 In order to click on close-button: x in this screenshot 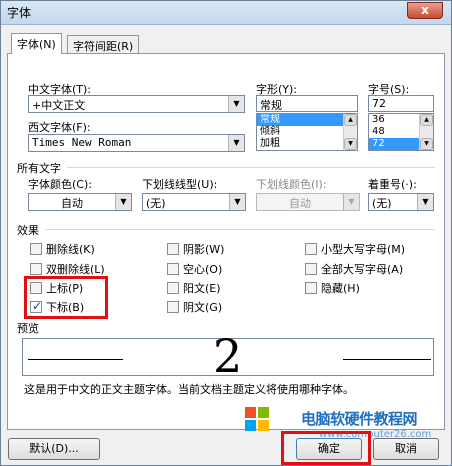, I will do `click(425, 10)`.